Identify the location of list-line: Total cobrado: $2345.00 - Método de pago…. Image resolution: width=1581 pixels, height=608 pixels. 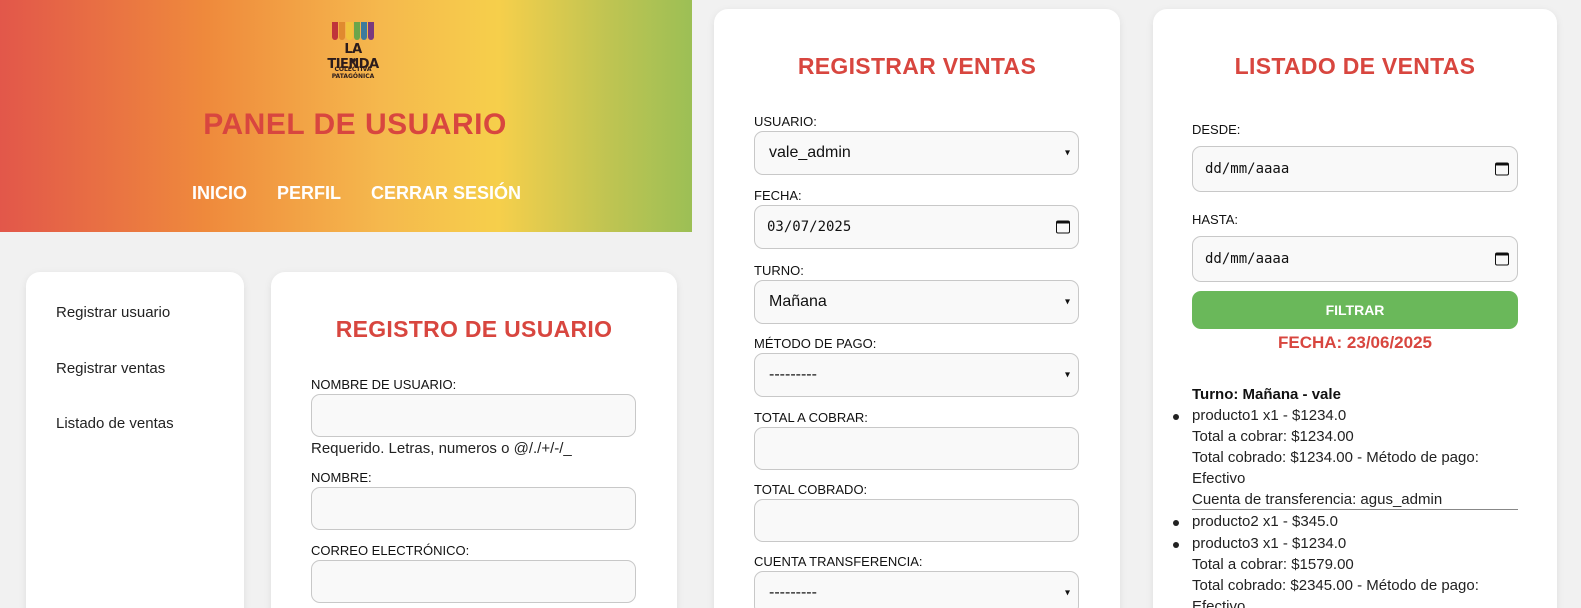
(1335, 585).